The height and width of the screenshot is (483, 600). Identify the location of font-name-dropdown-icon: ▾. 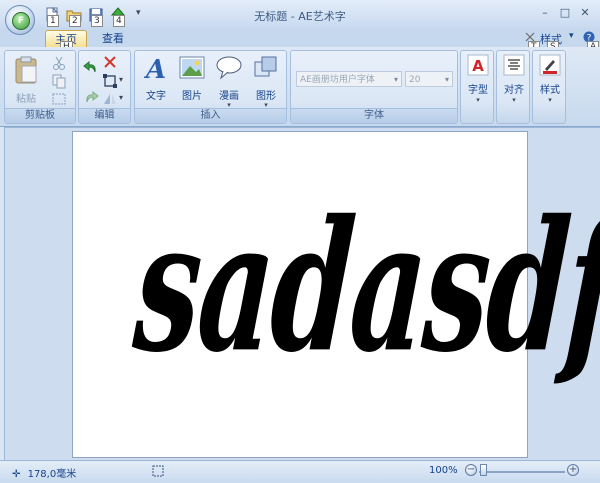
(395, 79).